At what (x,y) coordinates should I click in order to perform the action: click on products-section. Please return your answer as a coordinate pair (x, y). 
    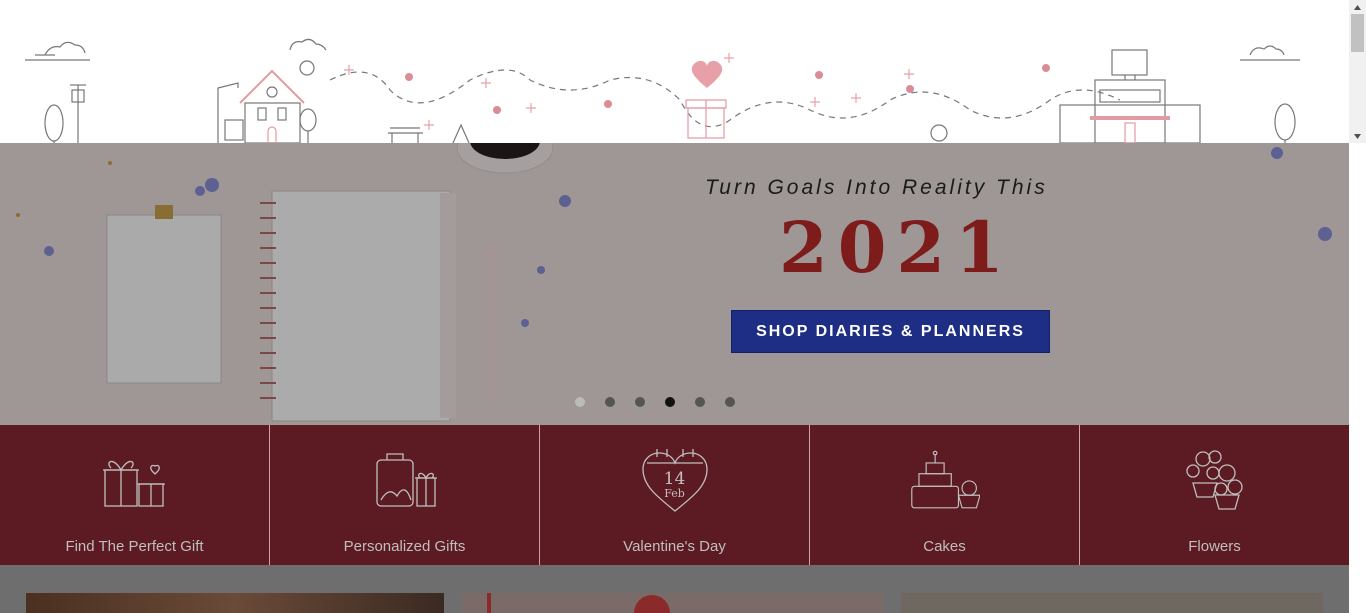
    Looking at the image, I should click on (674, 589).